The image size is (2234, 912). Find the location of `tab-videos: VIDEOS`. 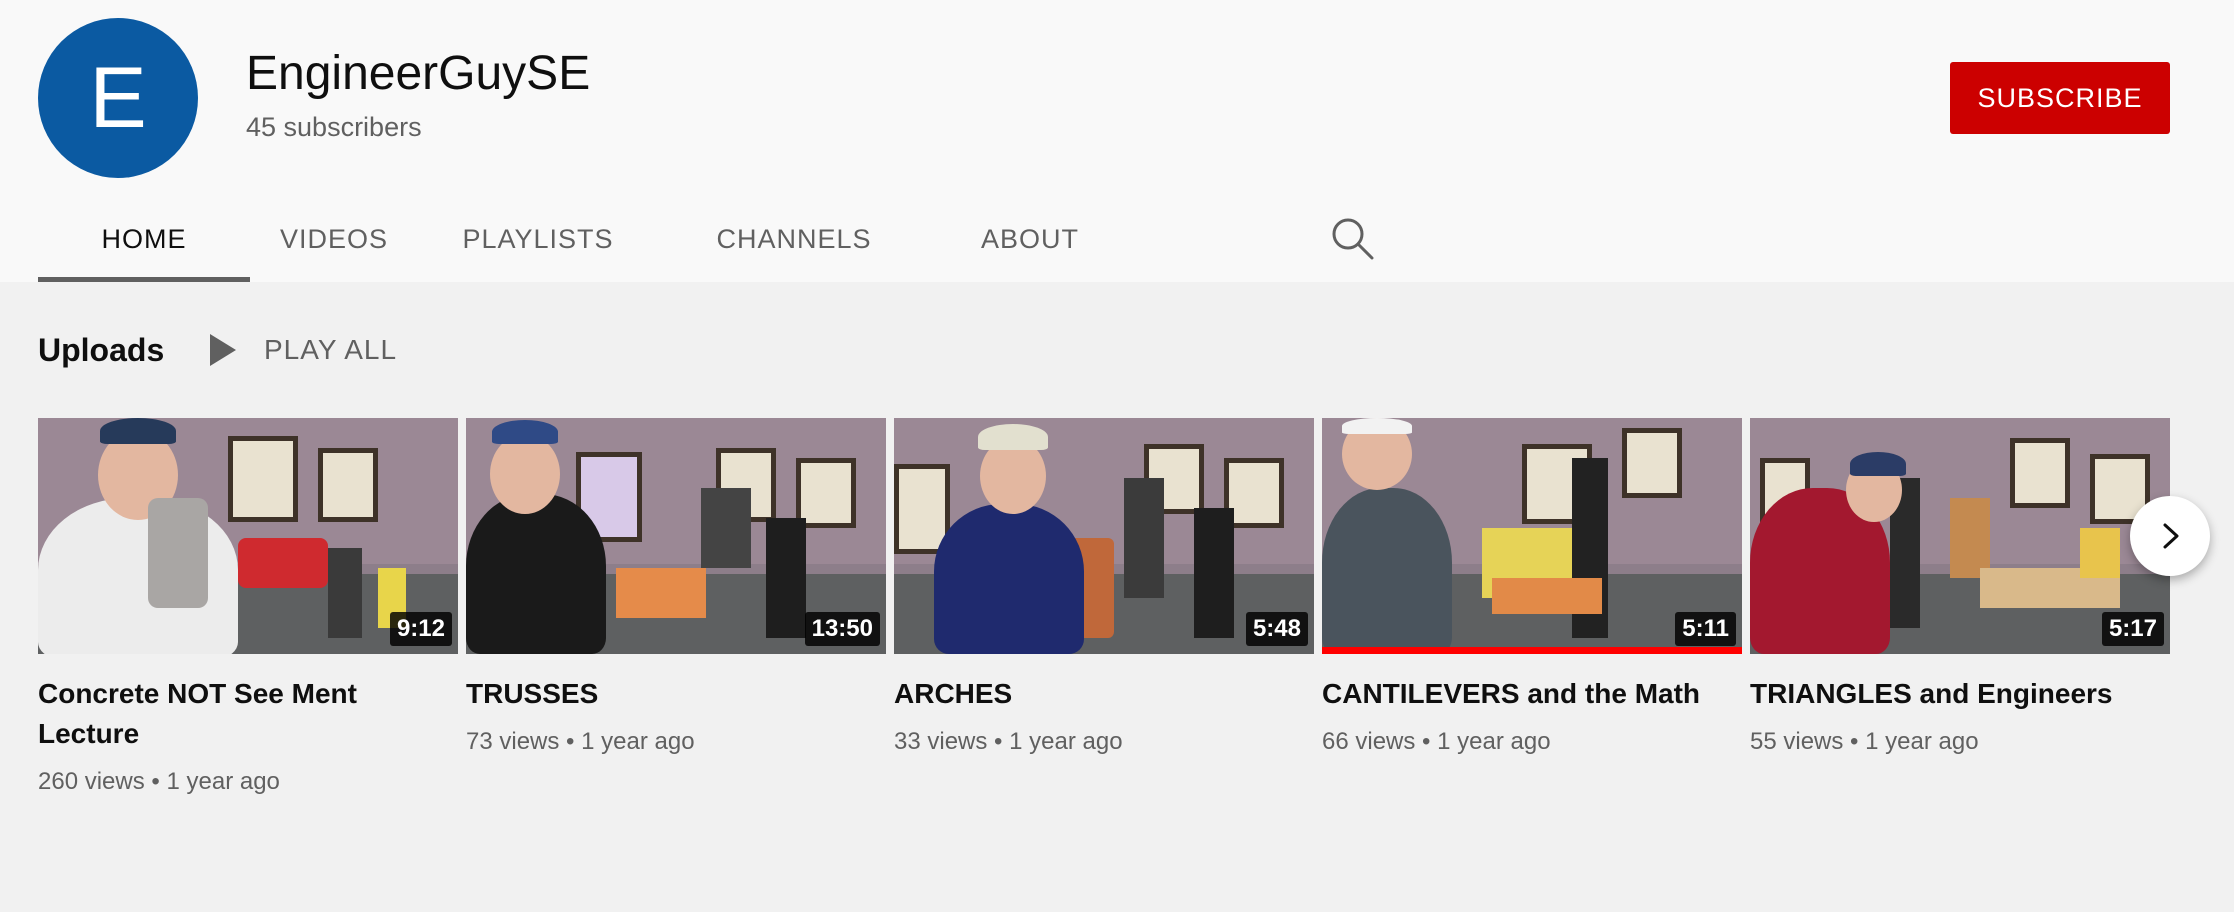

tab-videos: VIDEOS is located at coordinates (334, 239).